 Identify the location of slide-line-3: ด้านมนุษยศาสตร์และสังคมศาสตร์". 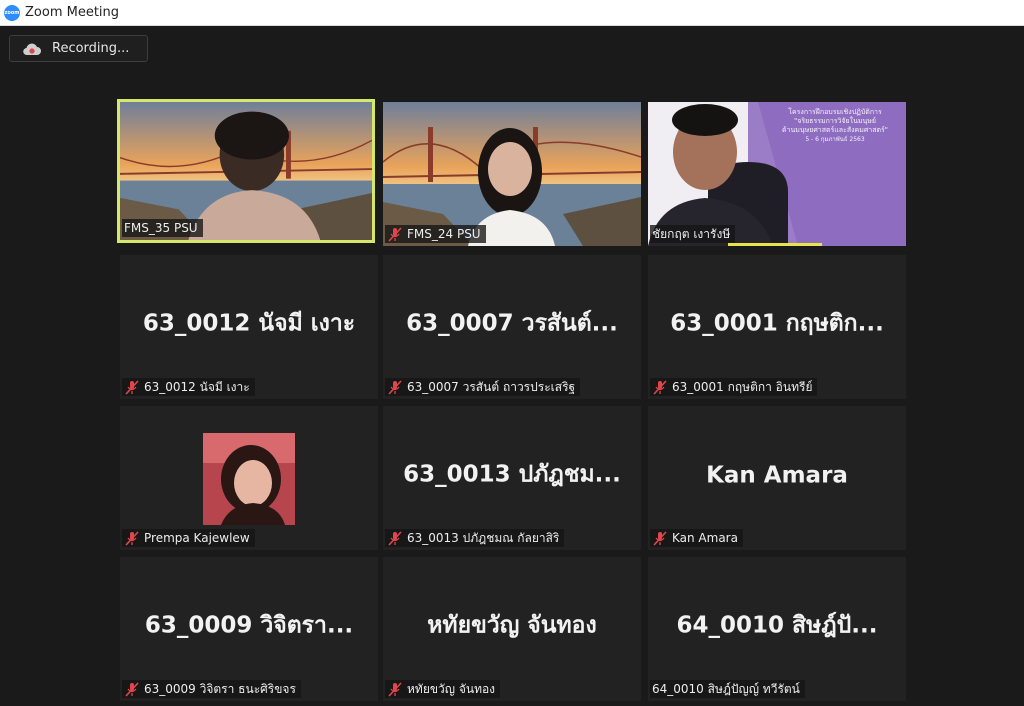
(835, 130).